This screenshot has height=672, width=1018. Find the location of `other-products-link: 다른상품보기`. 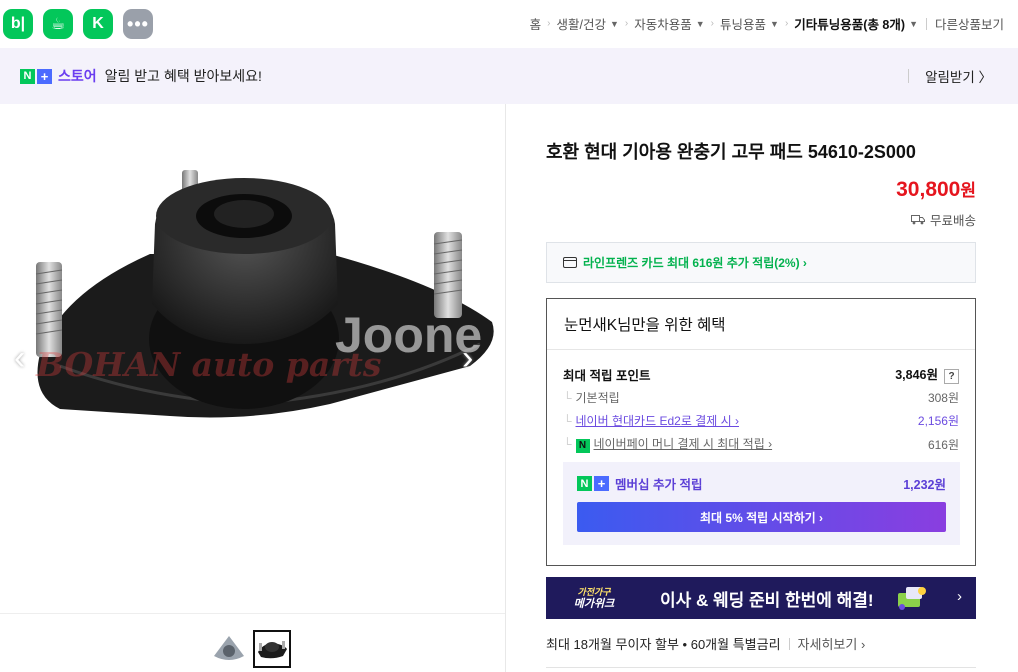

other-products-link: 다른상품보기 is located at coordinates (969, 23).